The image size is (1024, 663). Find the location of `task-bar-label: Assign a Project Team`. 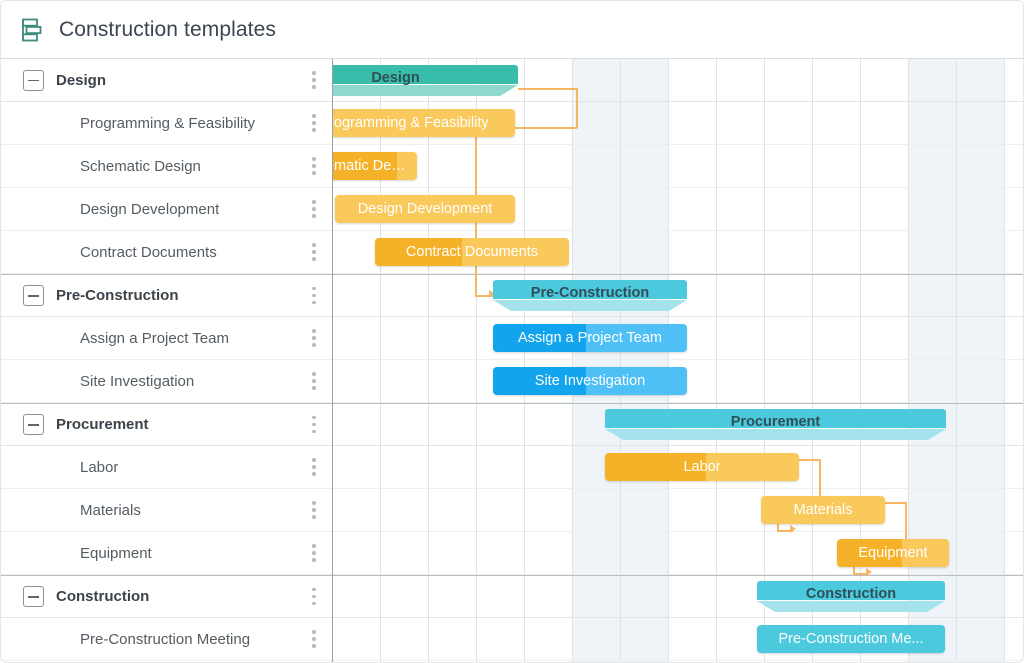

task-bar-label: Assign a Project Team is located at coordinates (590, 338).